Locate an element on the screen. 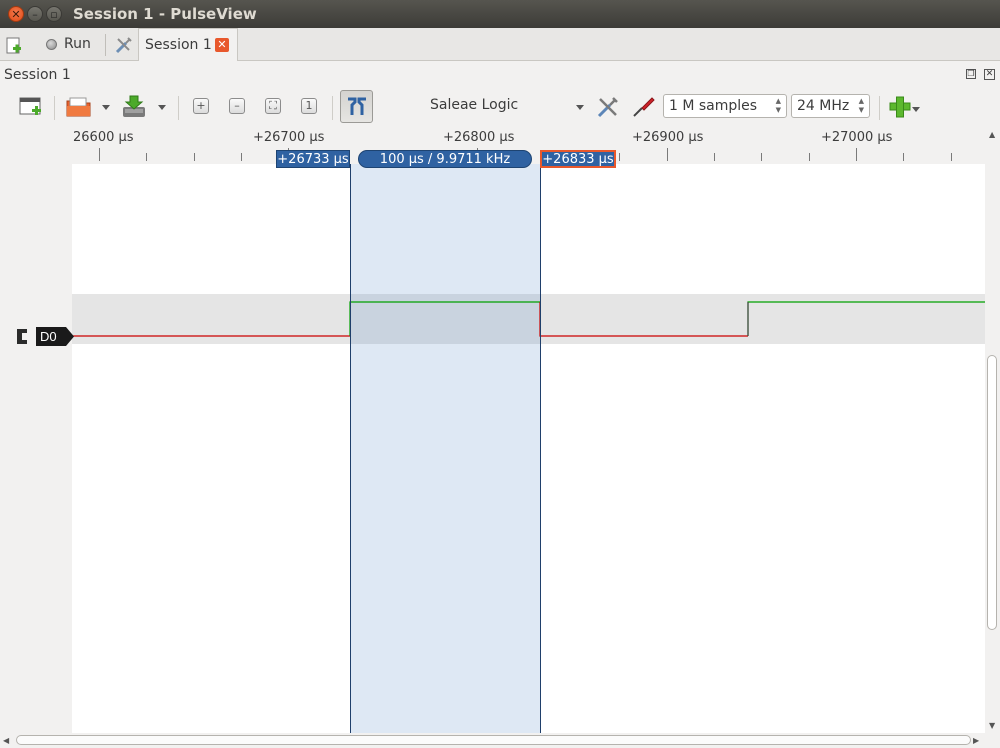 The width and height of the screenshot is (1000, 748). run-button: Run is located at coordinates (70, 44).